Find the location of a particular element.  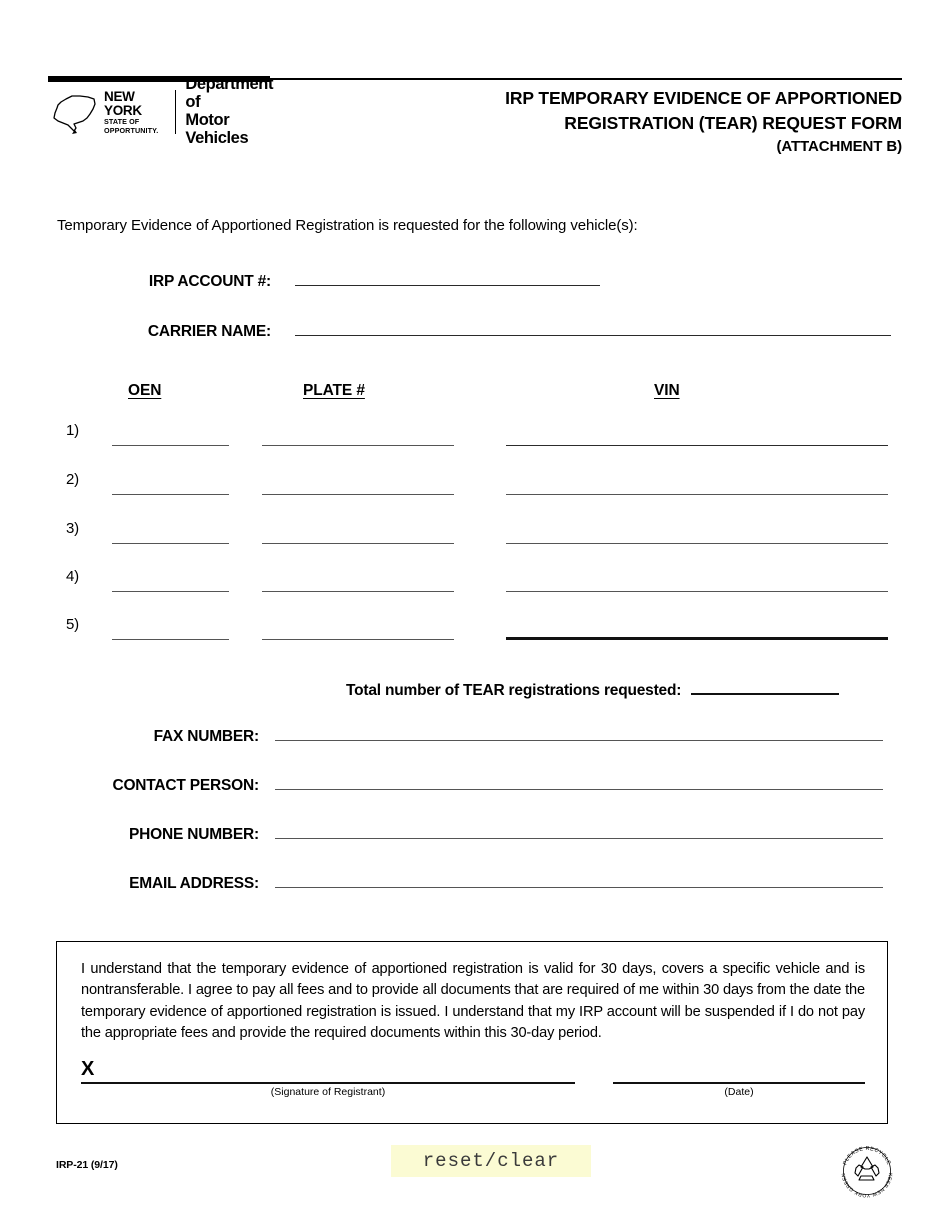

form-title-line1: IRP TEMPORARY EVIDENCE OF APPORTIONED is located at coordinates (703, 98).